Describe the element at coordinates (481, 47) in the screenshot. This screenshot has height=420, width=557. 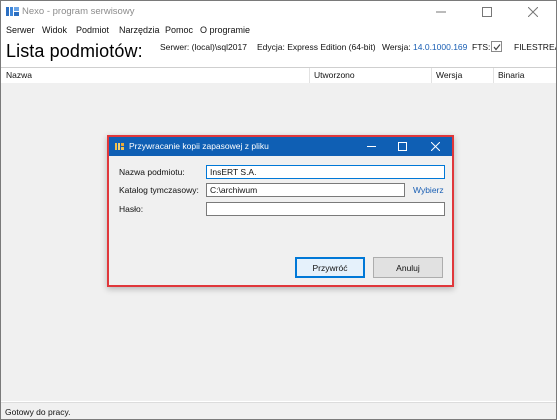
I see `fts-label: FTS:` at that location.